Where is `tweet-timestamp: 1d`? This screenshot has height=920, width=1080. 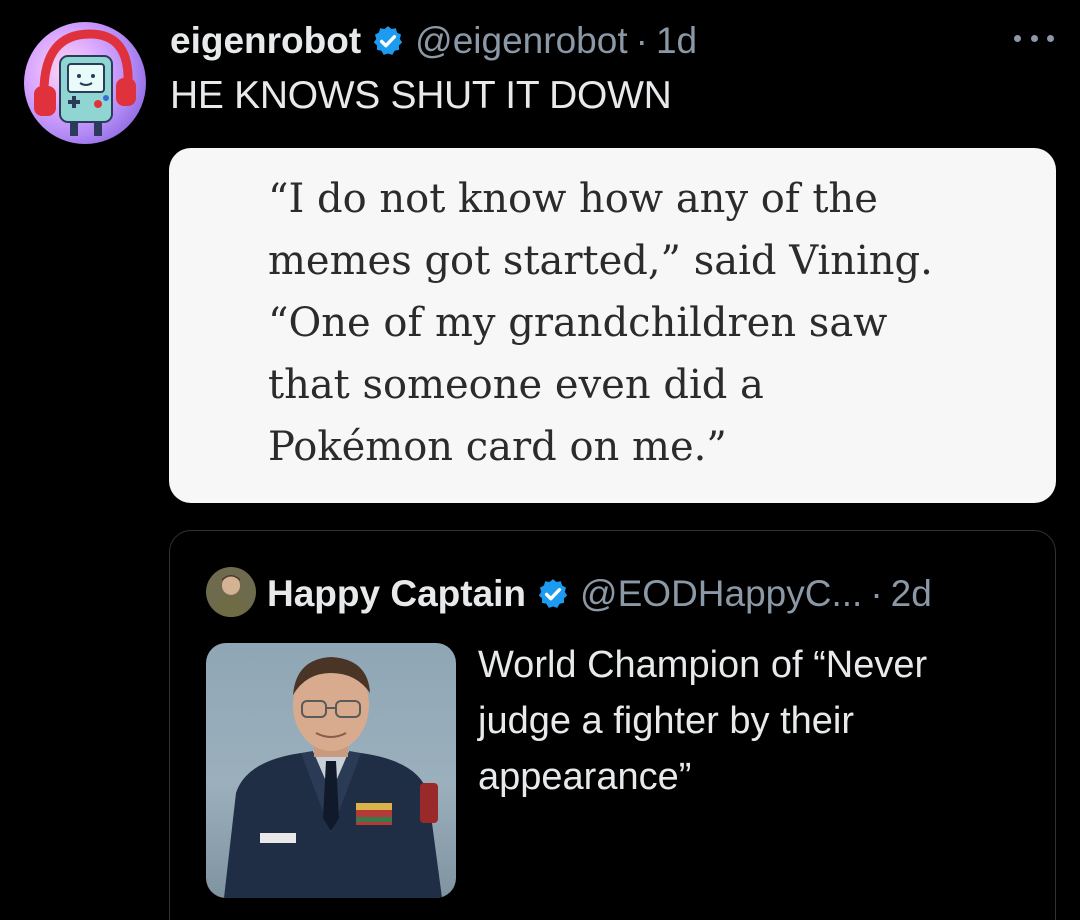
tweet-timestamp: 1d is located at coordinates (676, 41).